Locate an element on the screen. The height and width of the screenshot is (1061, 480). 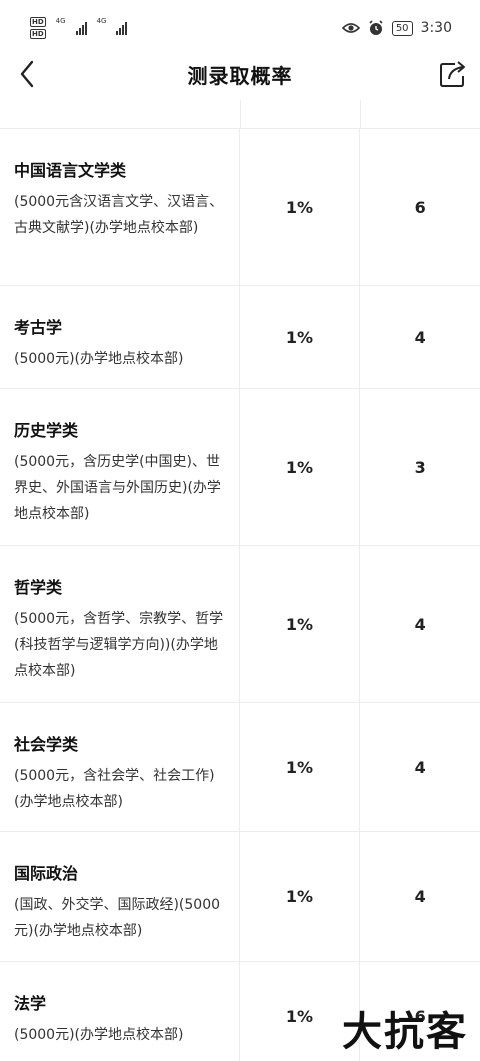
major-desc: (5000元，含历史学(中国史)、世界史、外国语言与外国历史)(办学地点校本部) is located at coordinates (117, 488).